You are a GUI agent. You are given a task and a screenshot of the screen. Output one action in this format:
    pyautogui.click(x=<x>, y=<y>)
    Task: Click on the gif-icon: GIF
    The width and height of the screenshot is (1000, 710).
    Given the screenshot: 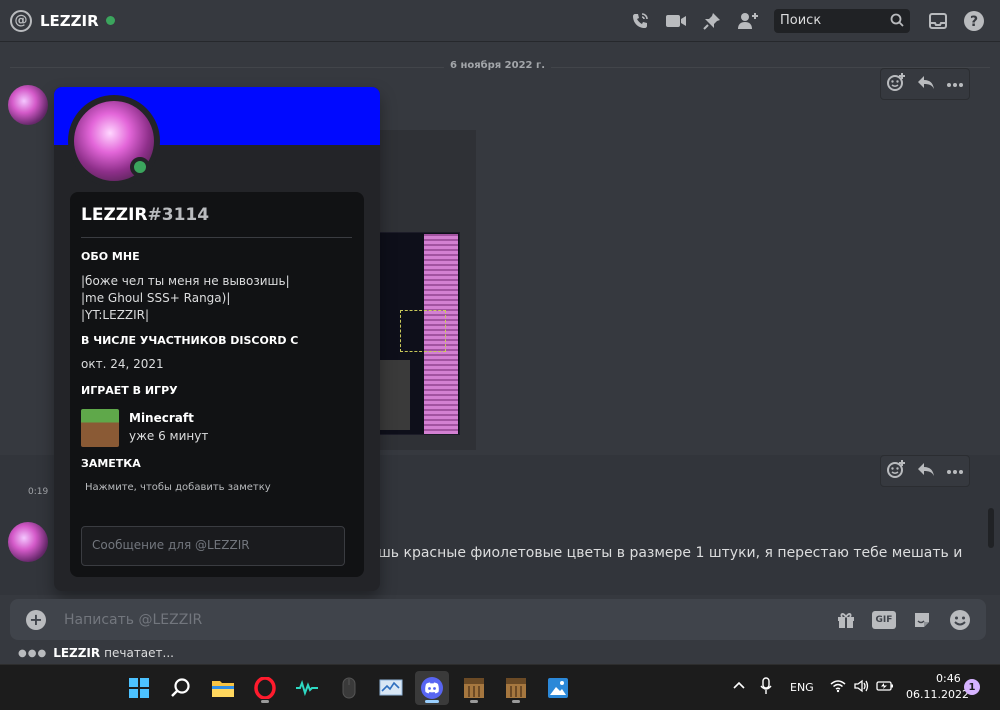 What is the action you would take?
    pyautogui.click(x=884, y=620)
    